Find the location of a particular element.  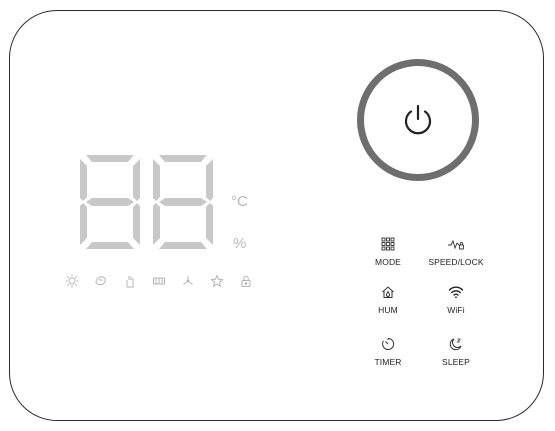

fan-icon is located at coordinates (188, 281).